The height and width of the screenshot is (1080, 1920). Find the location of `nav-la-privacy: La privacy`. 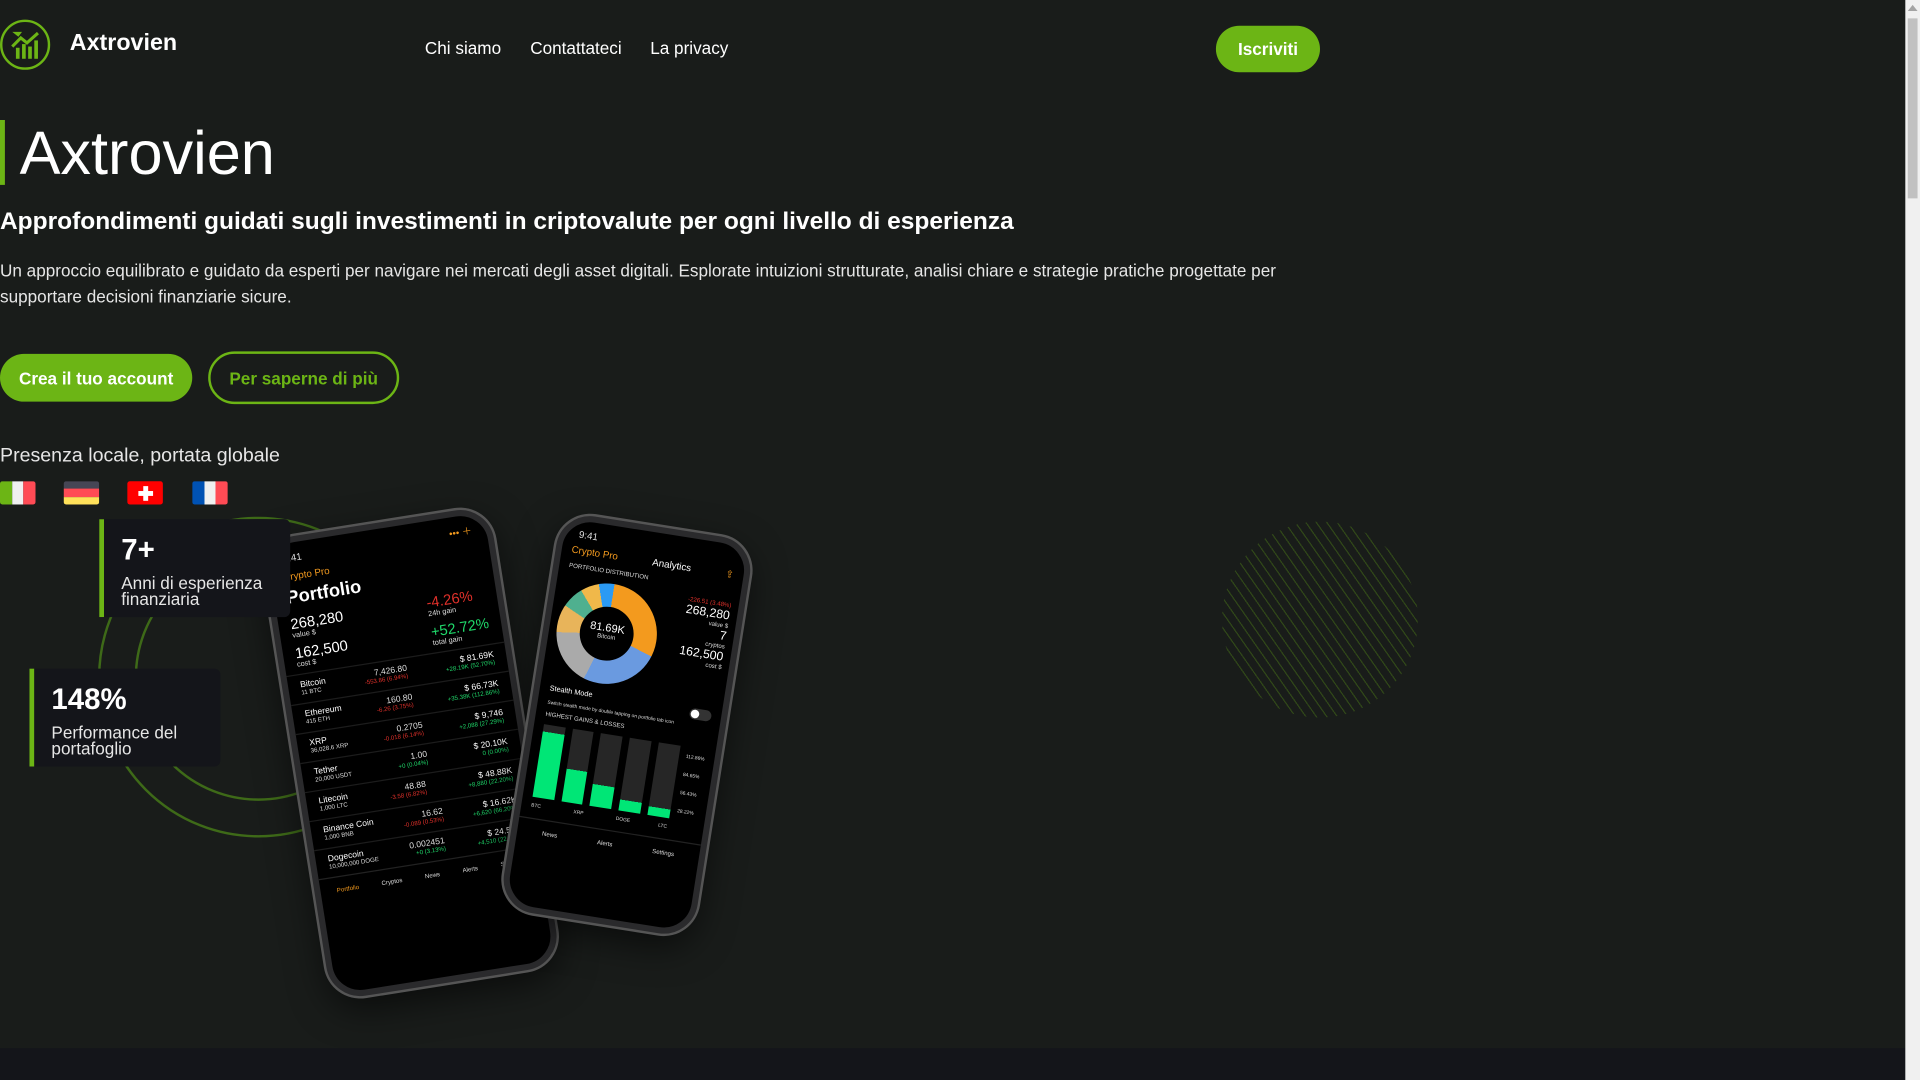

nav-la-privacy: La privacy is located at coordinates (689, 48).